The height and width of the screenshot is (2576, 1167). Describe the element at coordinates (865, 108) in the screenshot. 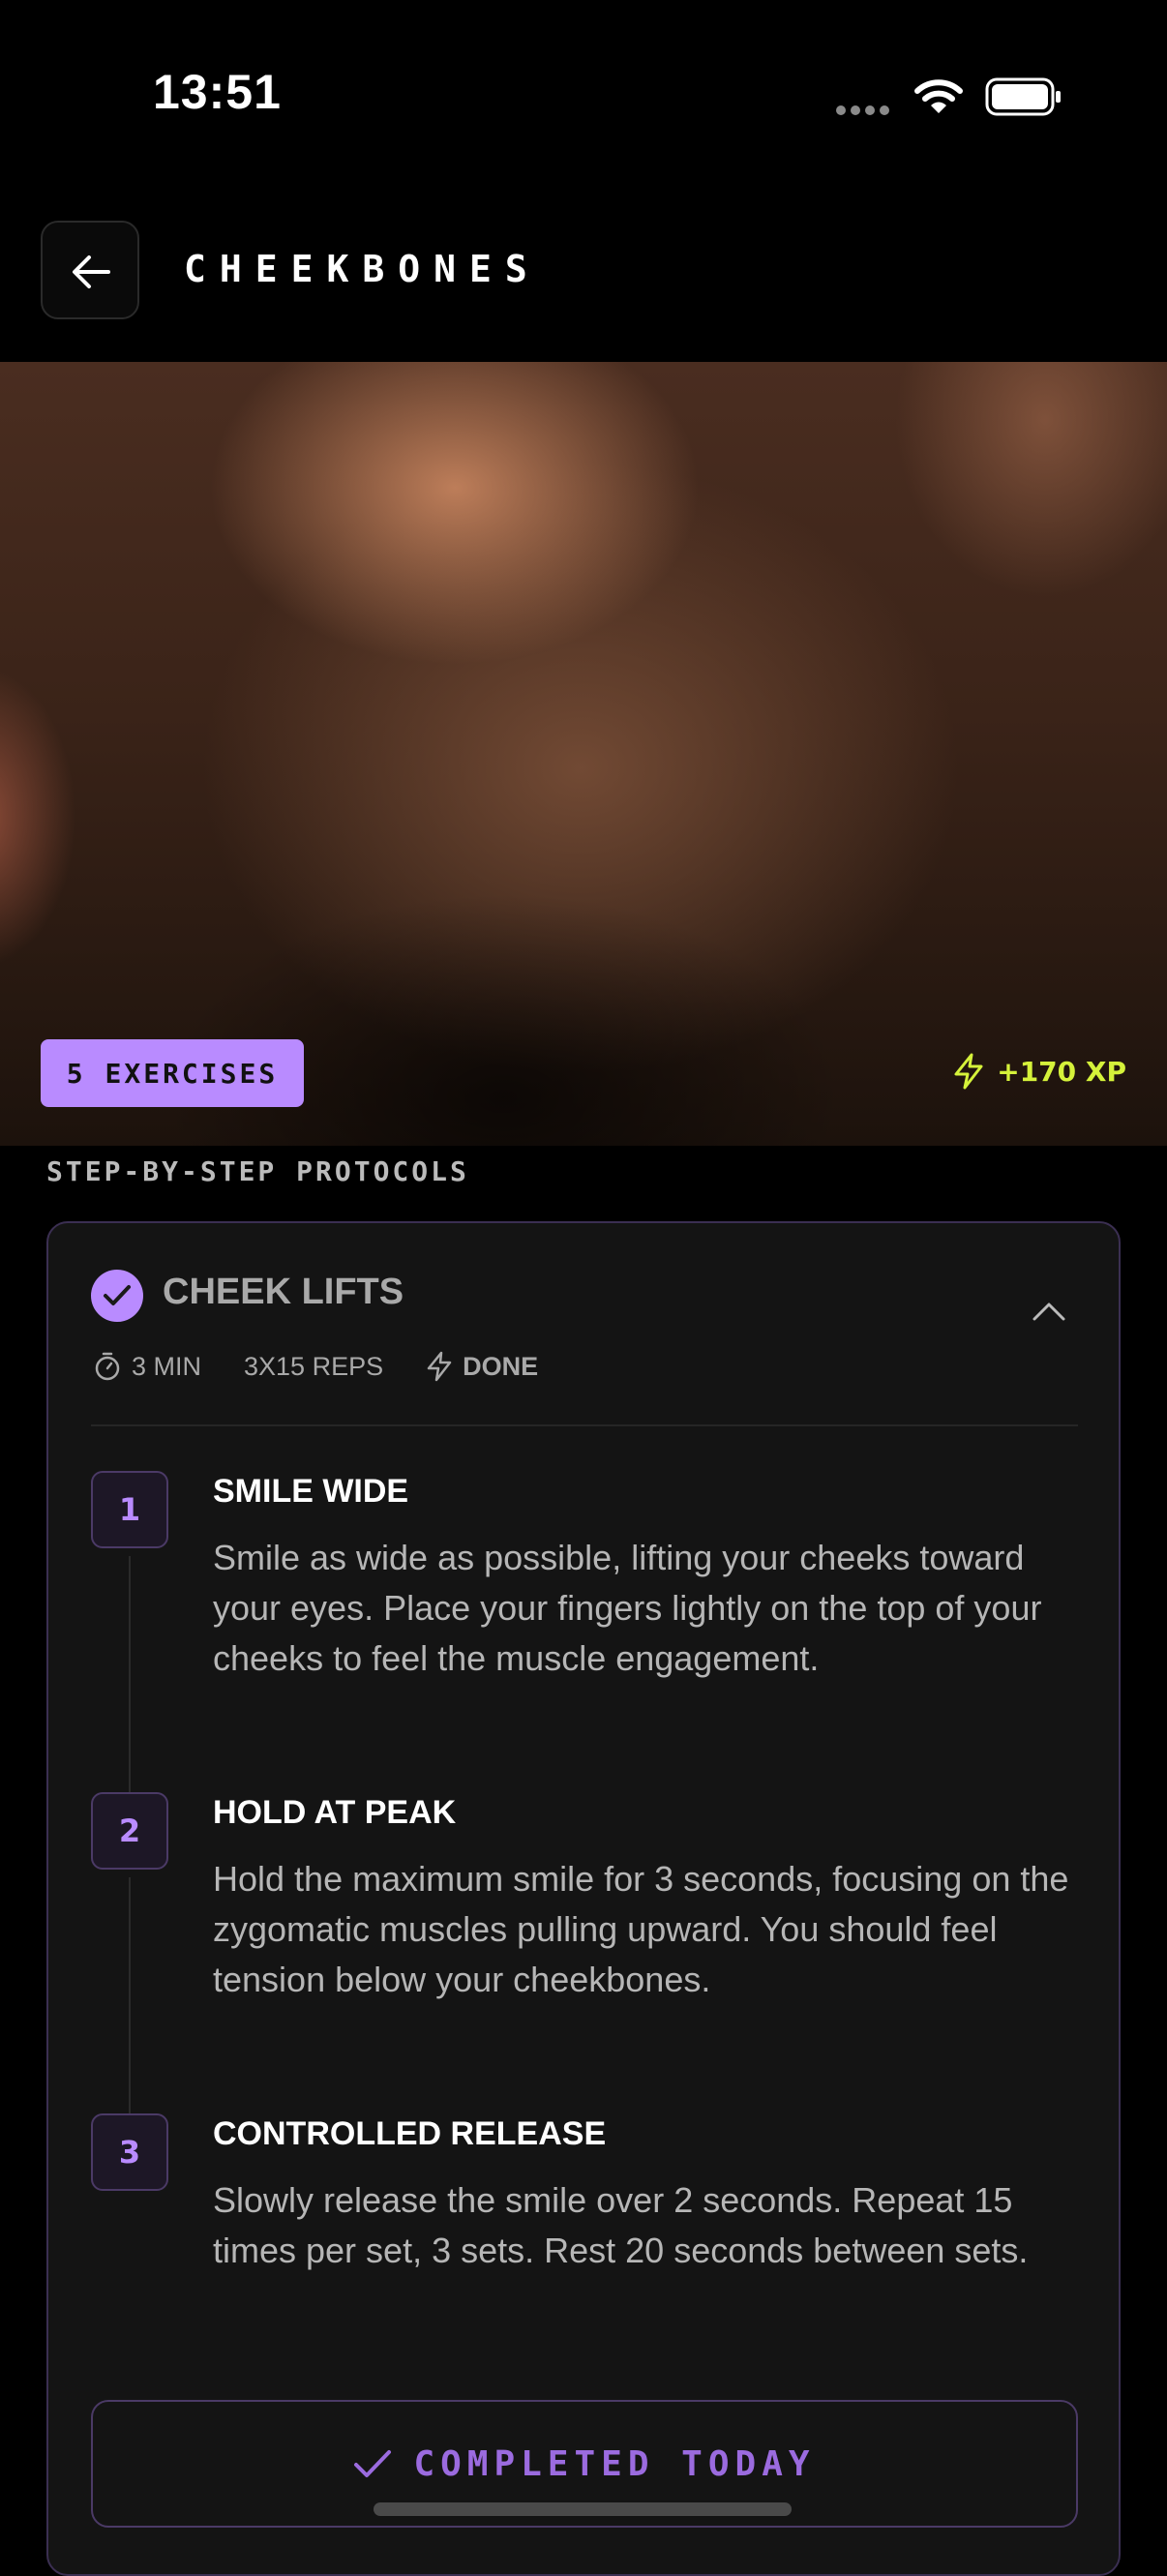

I see `cellular-signal-icon` at that location.